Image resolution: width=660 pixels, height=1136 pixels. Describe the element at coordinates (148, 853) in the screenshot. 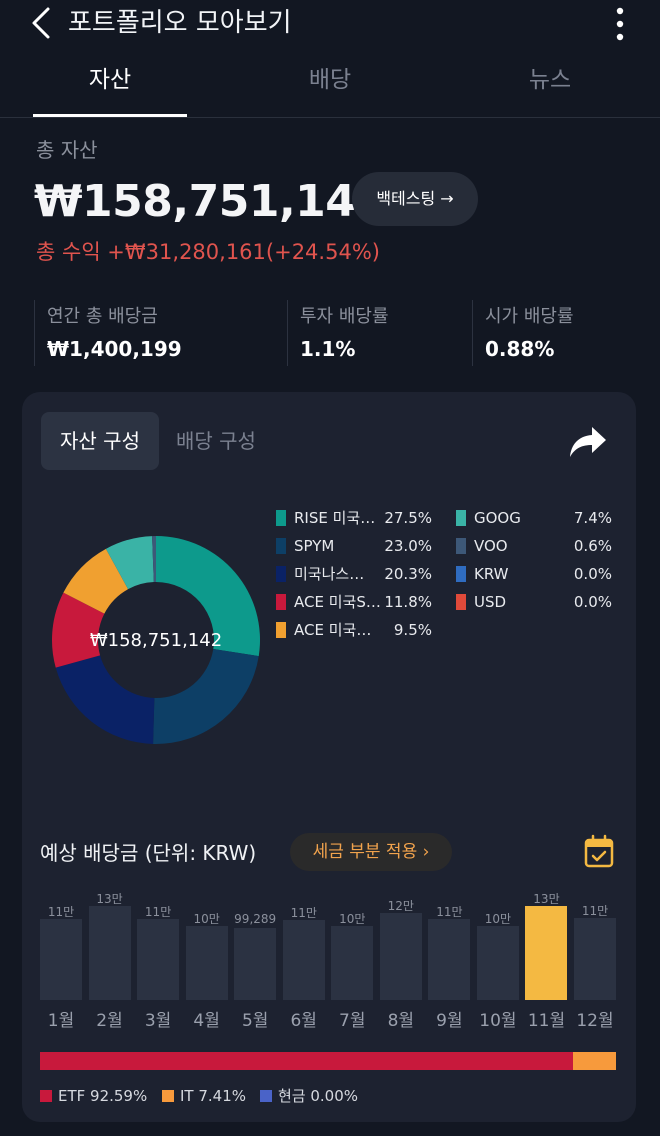

I see `expected-dividend-title: 예상 배당금 (단위: KRW)` at that location.